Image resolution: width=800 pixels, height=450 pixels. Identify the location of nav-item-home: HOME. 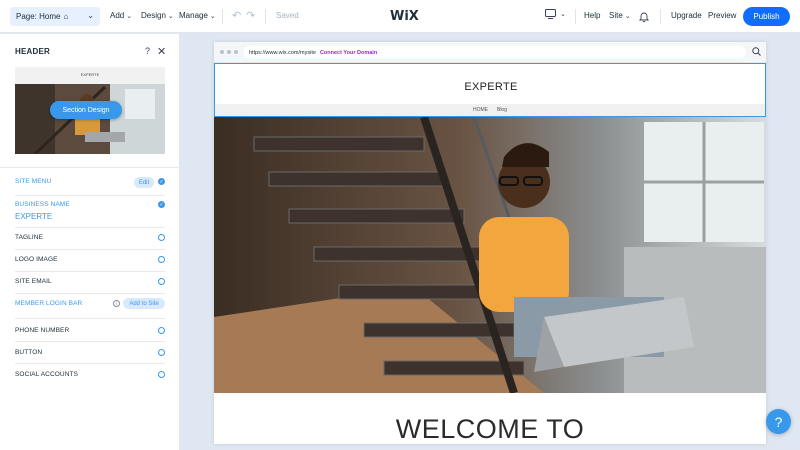
(480, 110).